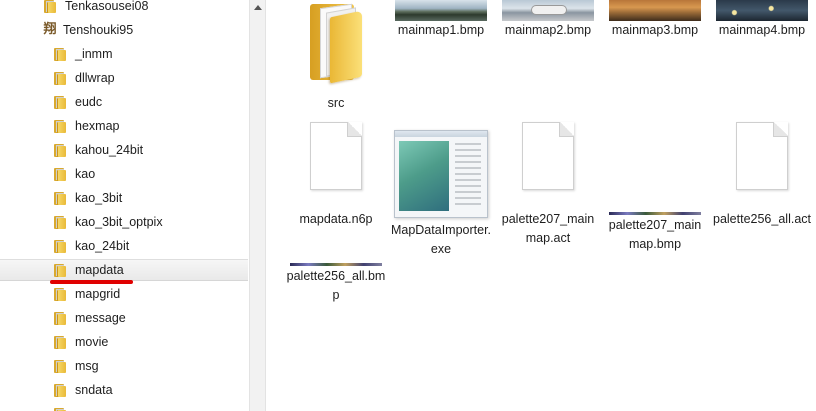  I want to click on tree-item-label: dllwrap, so click(95, 78).